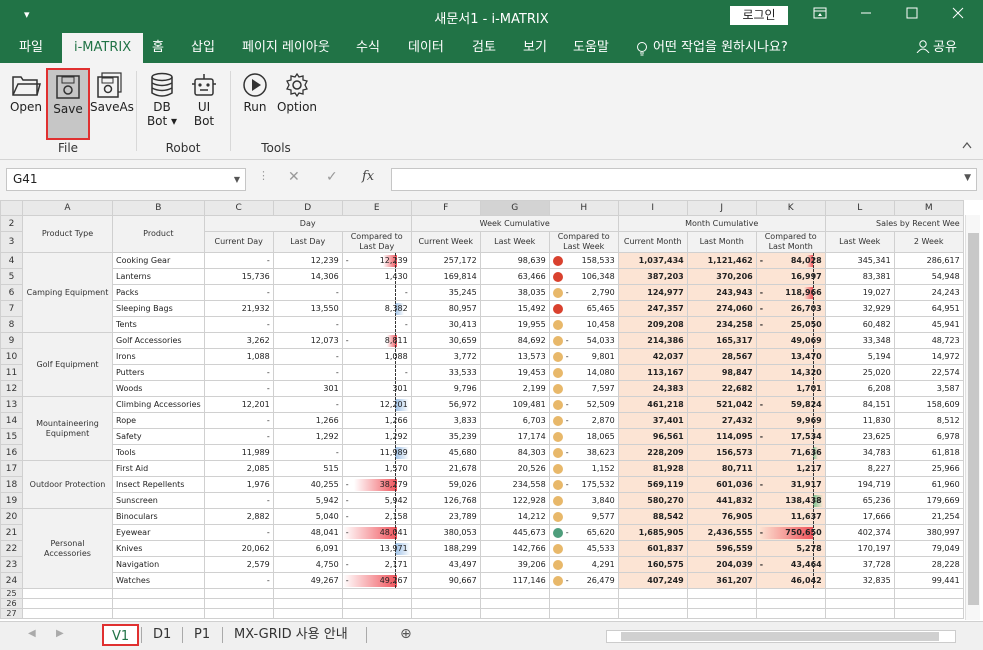 Image resolution: width=983 pixels, height=650 pixels. Describe the element at coordinates (376, 436) in the screenshot. I see `compared-day-cell: 1,292` at that location.